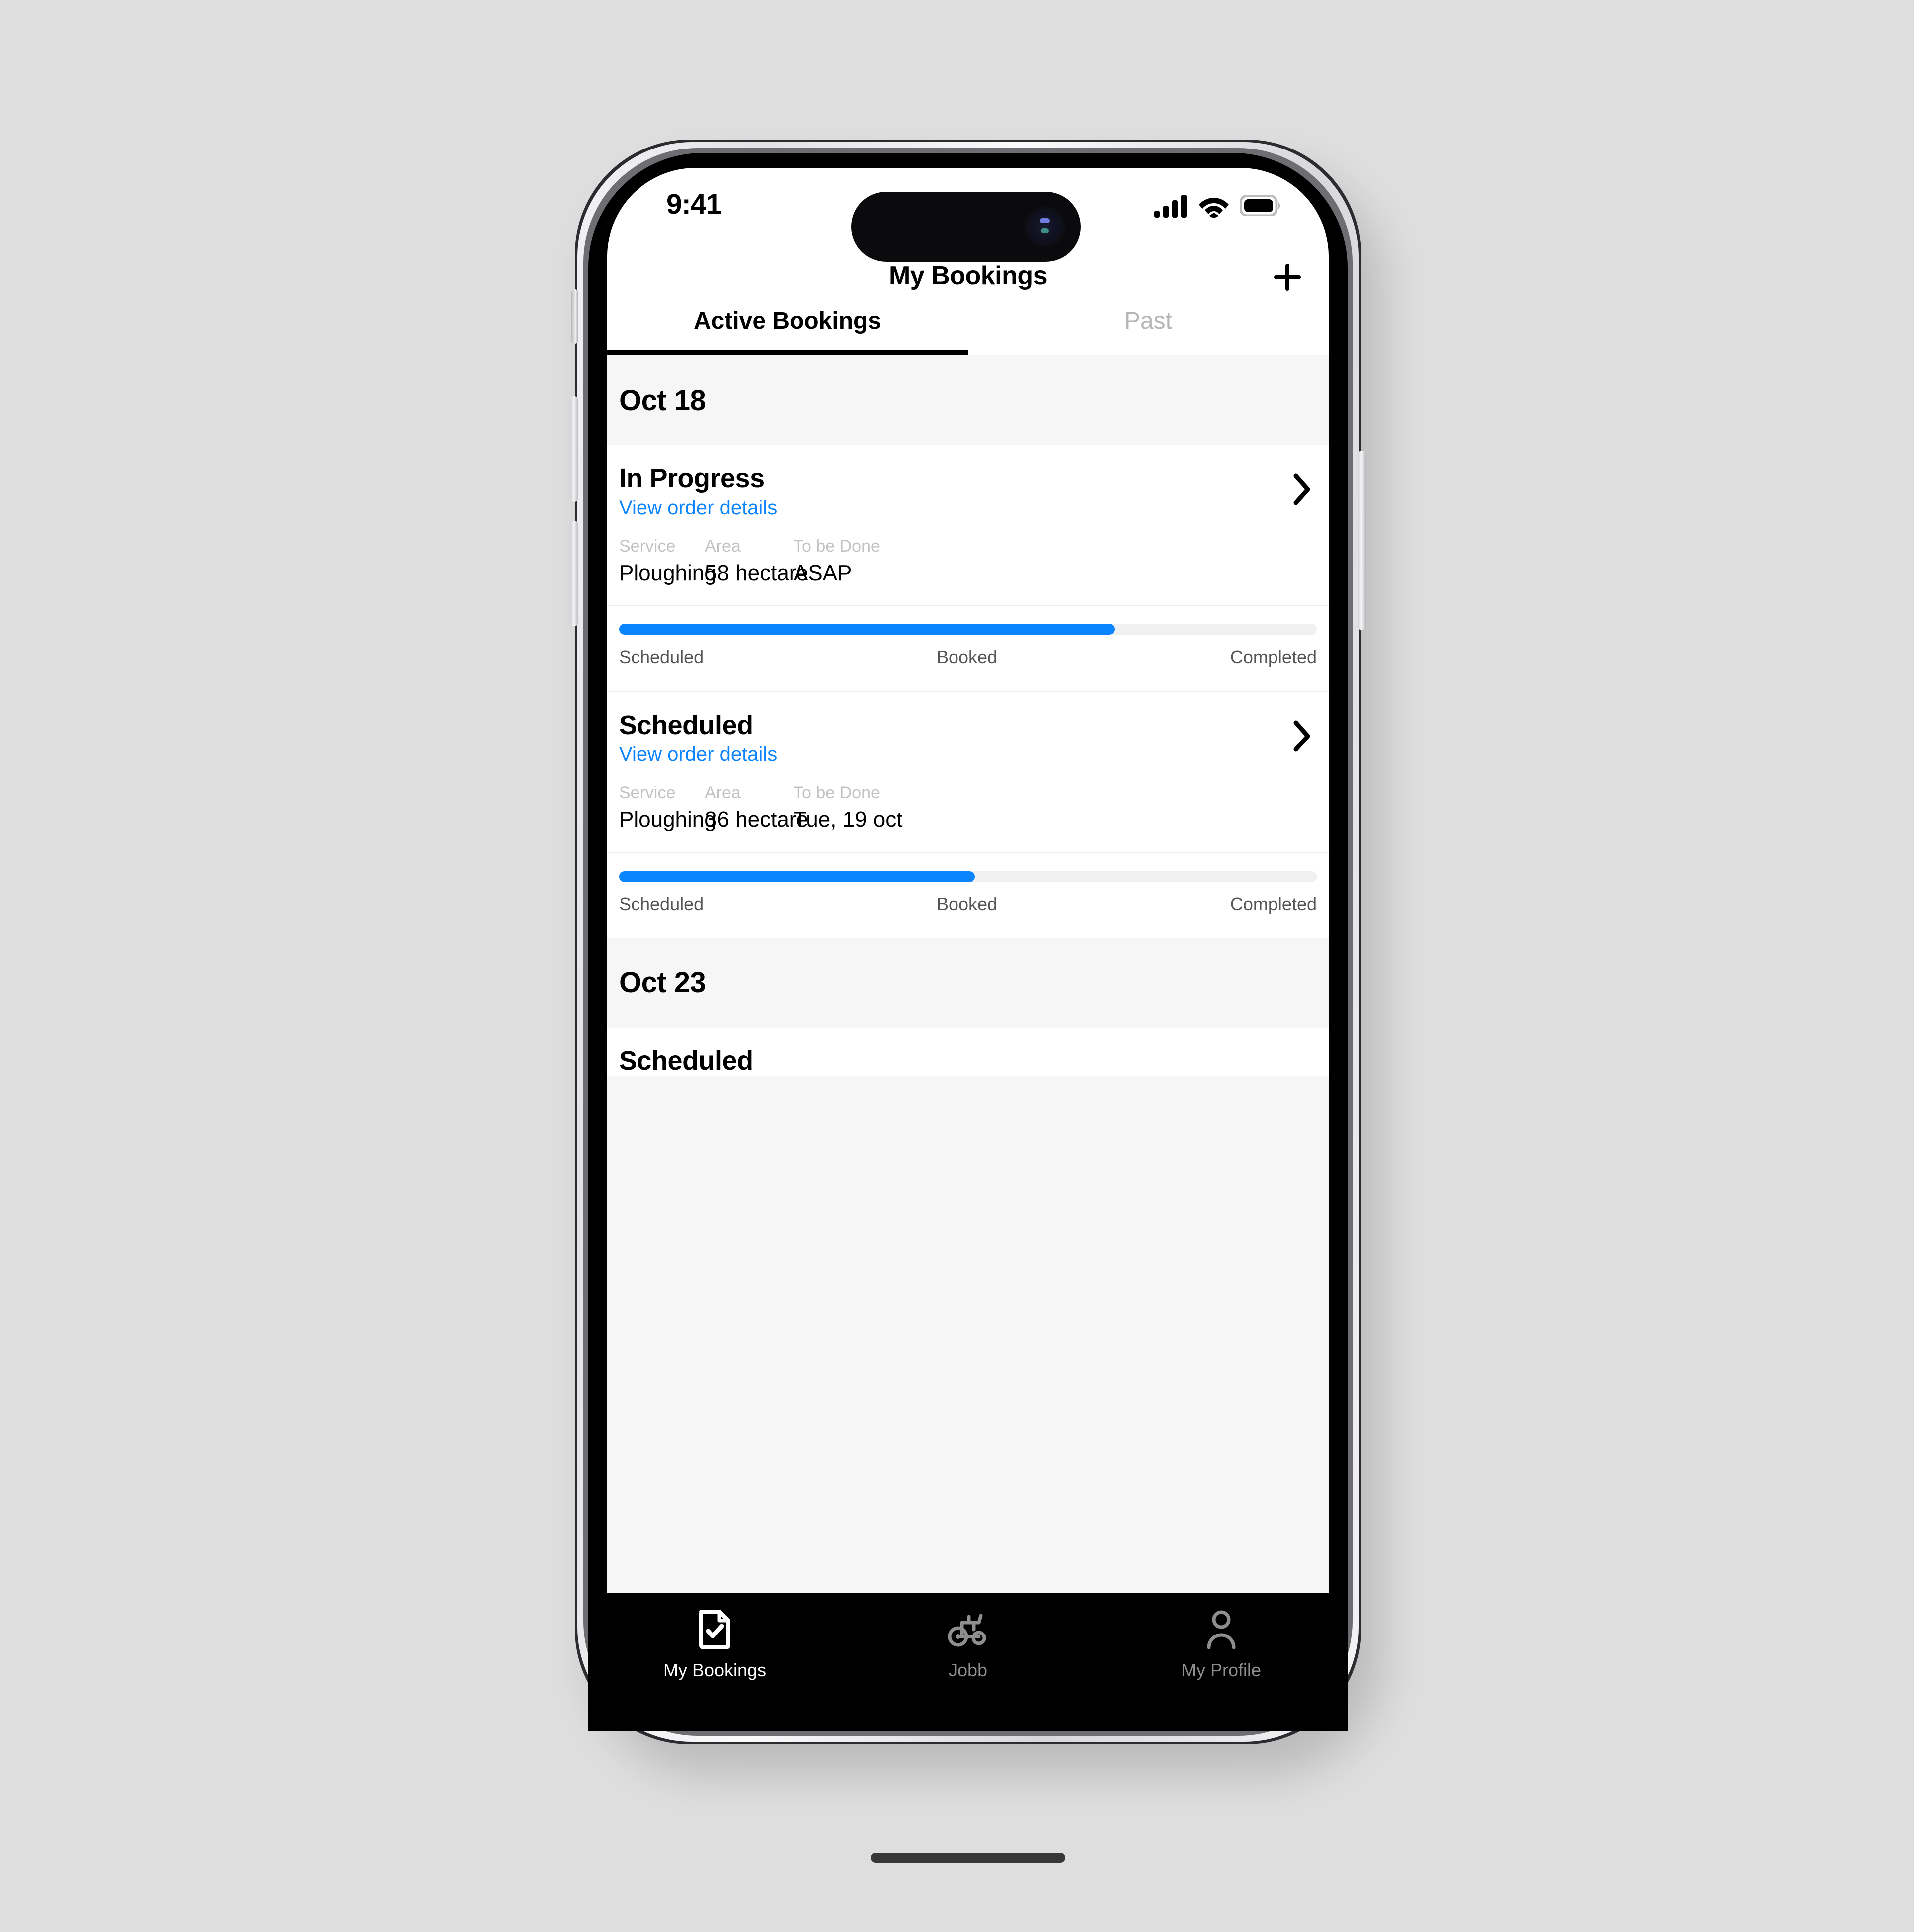  I want to click on plus-icon, so click(1287, 278).